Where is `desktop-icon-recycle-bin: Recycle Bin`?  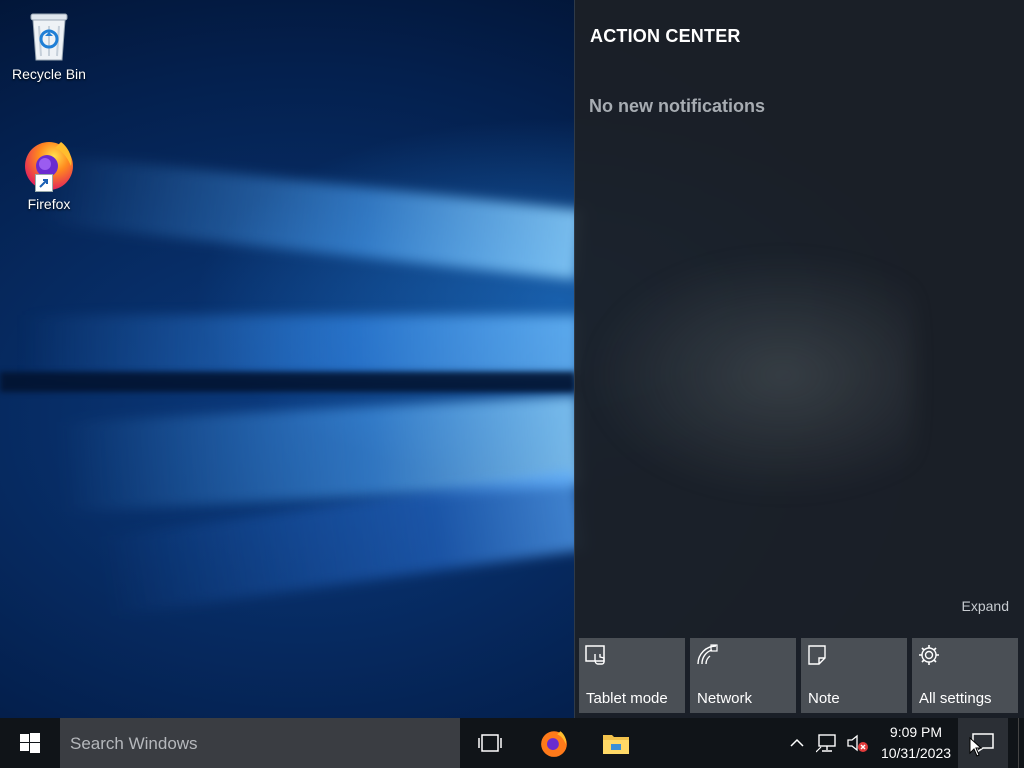 desktop-icon-recycle-bin: Recycle Bin is located at coordinates (49, 45).